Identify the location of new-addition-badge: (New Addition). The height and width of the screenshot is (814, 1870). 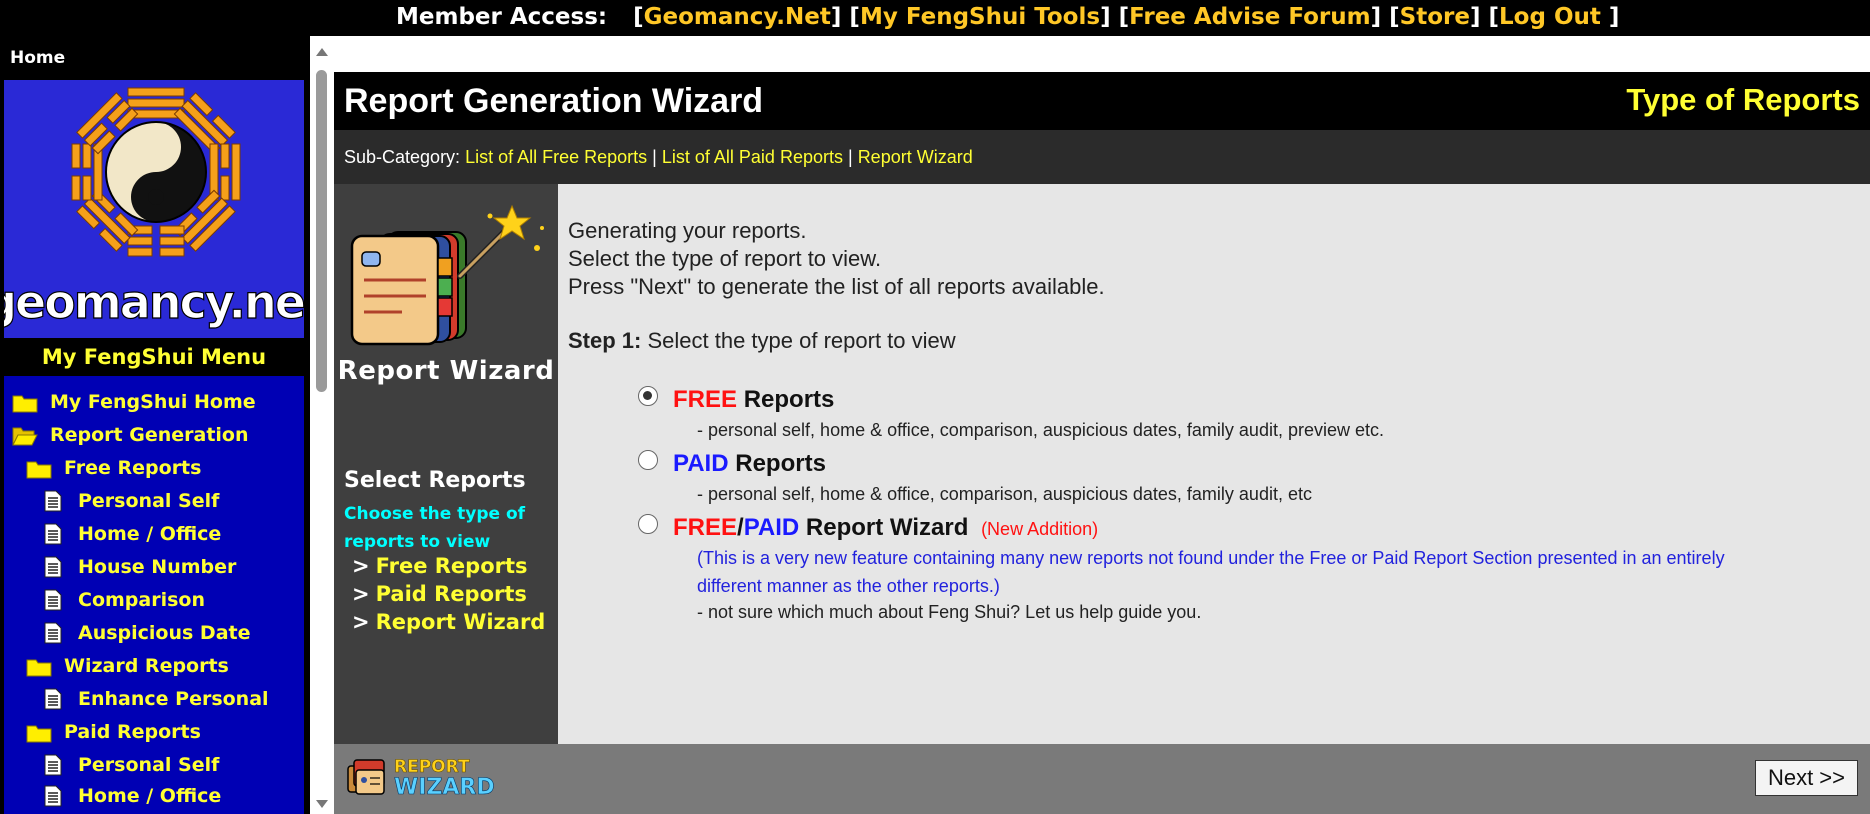
(1040, 529).